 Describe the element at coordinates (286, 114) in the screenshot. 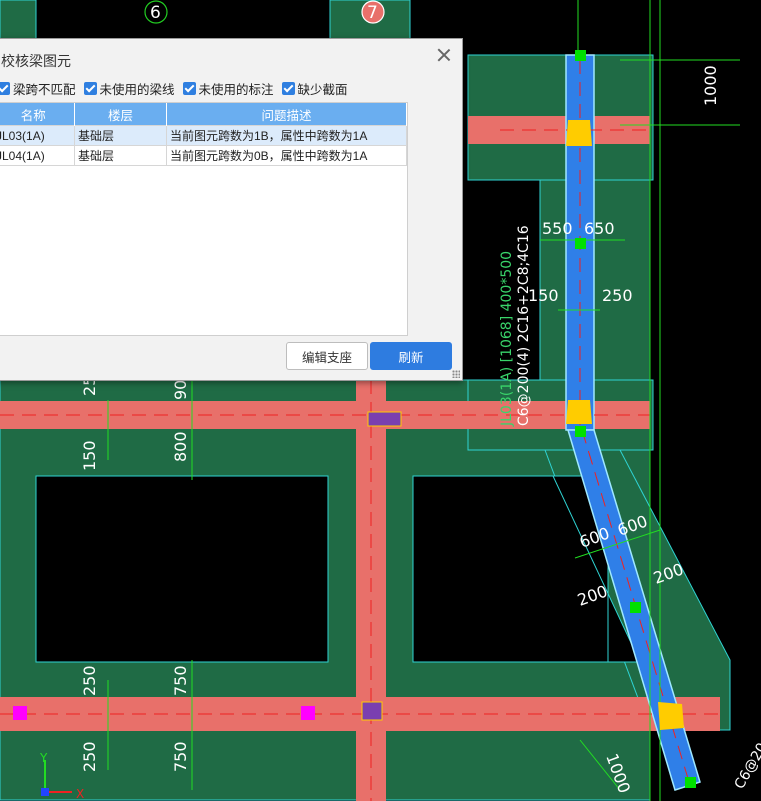

I see `column-description: 问题描述` at that location.